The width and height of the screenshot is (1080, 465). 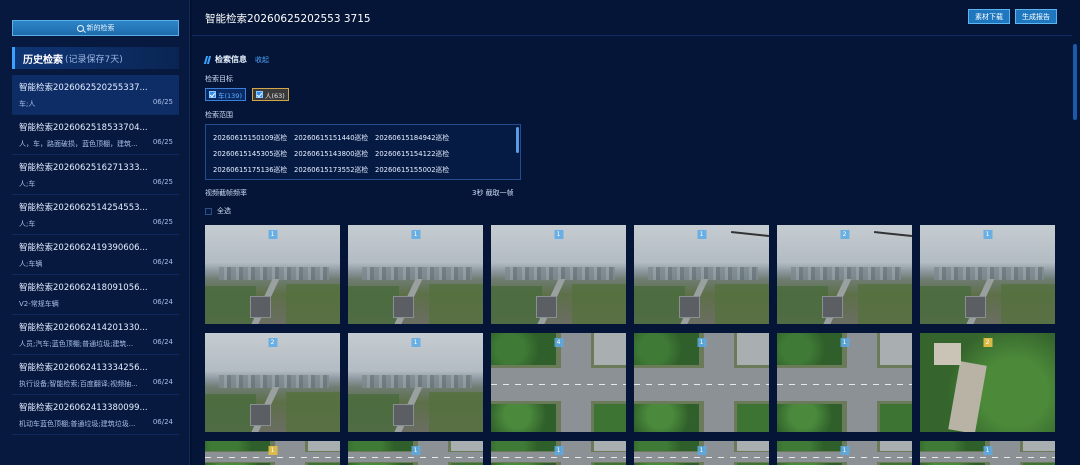 What do you see at coordinates (262, 60) in the screenshot?
I see `collapse-link: 收起` at bounding box center [262, 60].